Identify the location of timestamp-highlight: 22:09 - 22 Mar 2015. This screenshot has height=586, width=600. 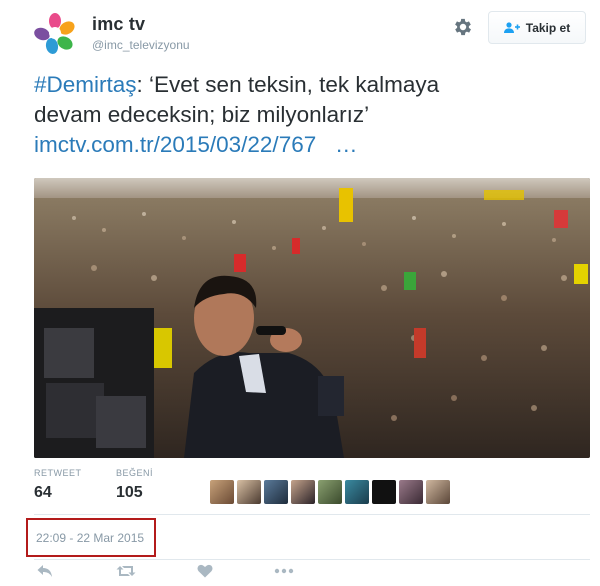
(91, 537).